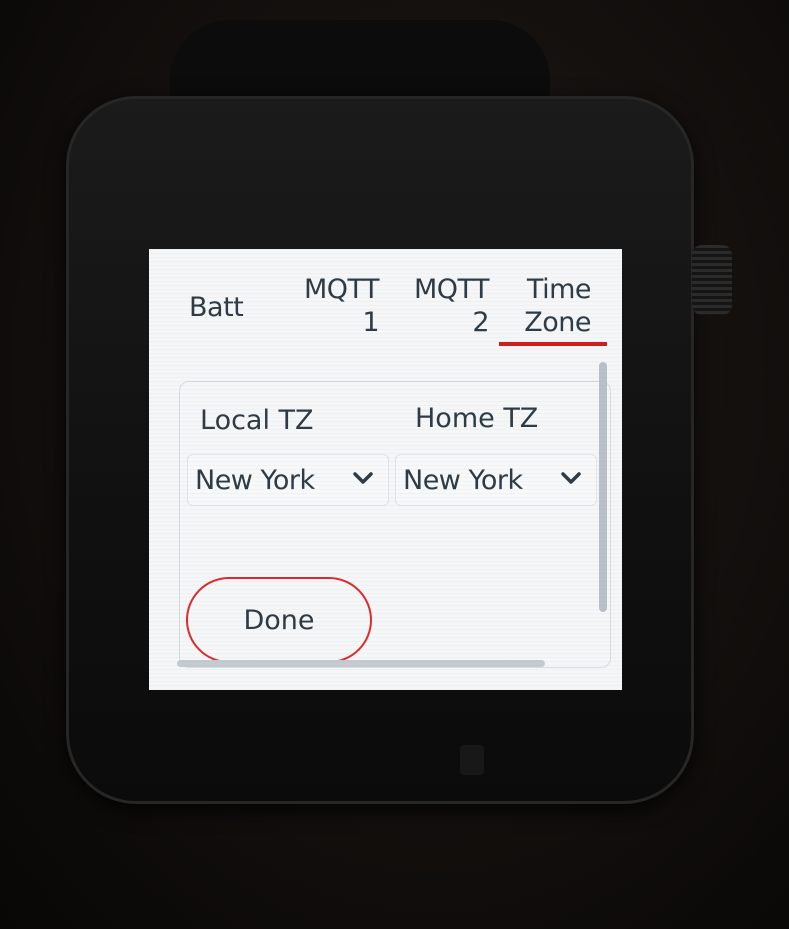 The image size is (789, 929). Describe the element at coordinates (361, 663) in the screenshot. I see `horizontal-scrollbar` at that location.